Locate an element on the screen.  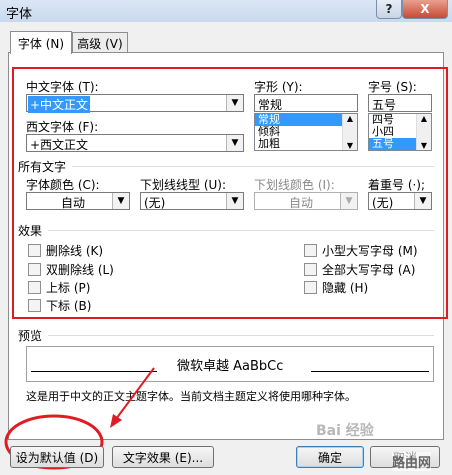
site-watermark: 路由网 is located at coordinates (412, 461).